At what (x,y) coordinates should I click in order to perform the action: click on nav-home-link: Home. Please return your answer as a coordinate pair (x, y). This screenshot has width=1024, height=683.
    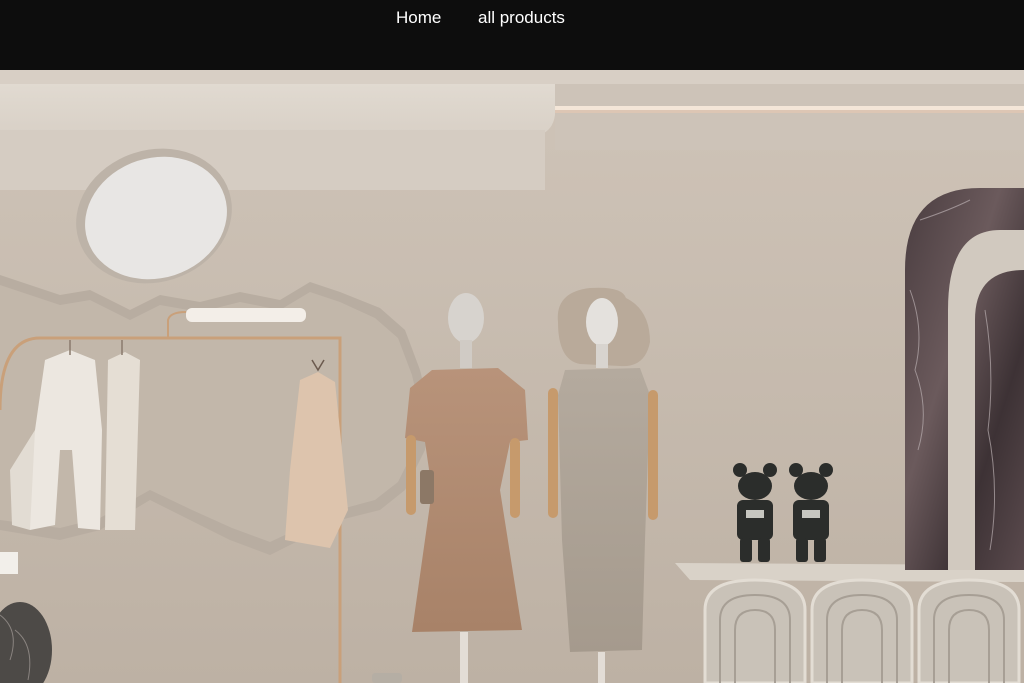
    Looking at the image, I should click on (418, 18).